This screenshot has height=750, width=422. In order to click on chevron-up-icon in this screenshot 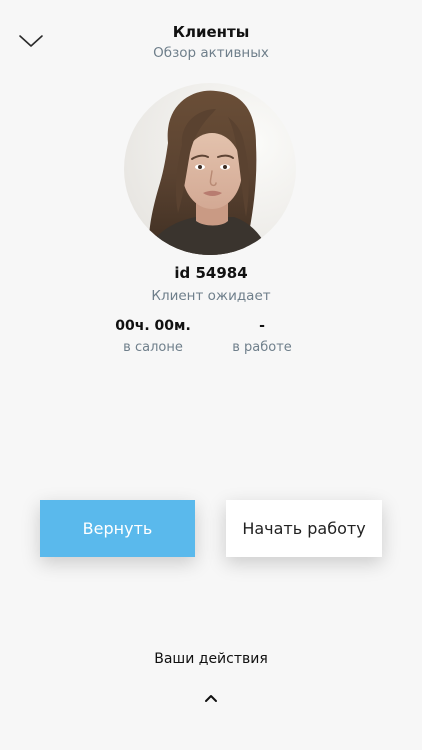, I will do `click(211, 698)`.